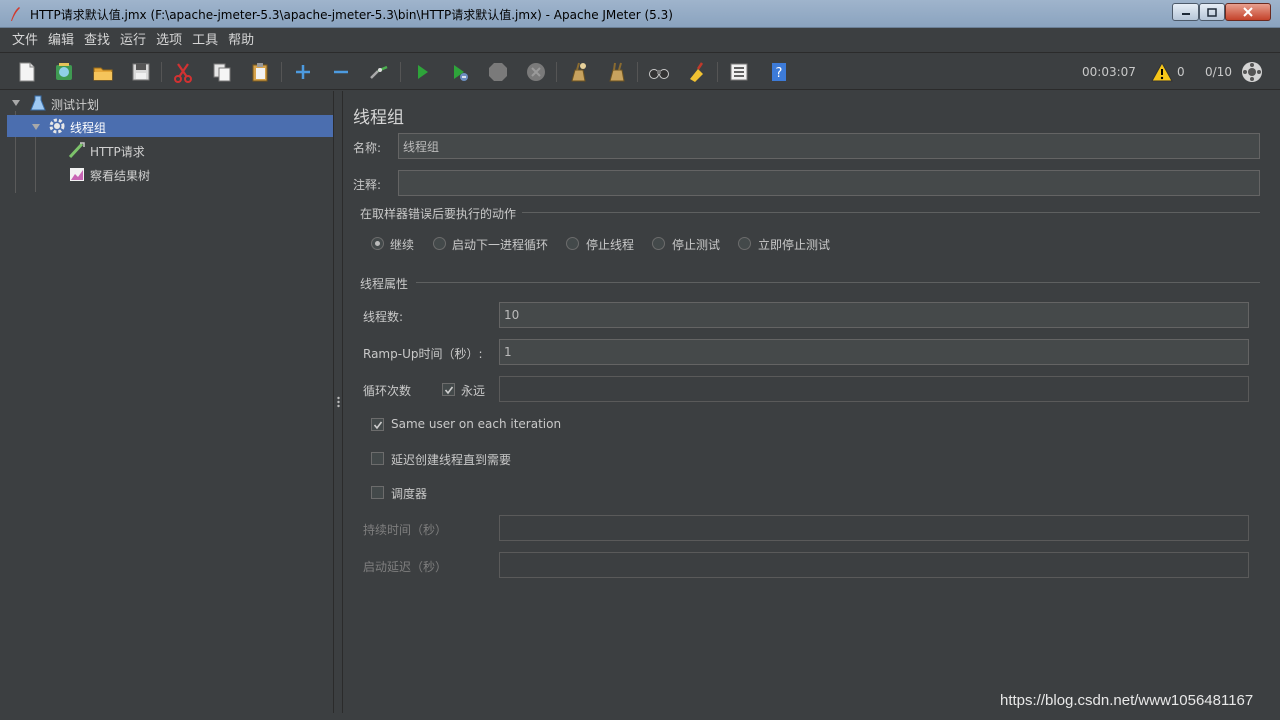  Describe the element at coordinates (658, 243) in the screenshot. I see `radio-stop-test` at that location.